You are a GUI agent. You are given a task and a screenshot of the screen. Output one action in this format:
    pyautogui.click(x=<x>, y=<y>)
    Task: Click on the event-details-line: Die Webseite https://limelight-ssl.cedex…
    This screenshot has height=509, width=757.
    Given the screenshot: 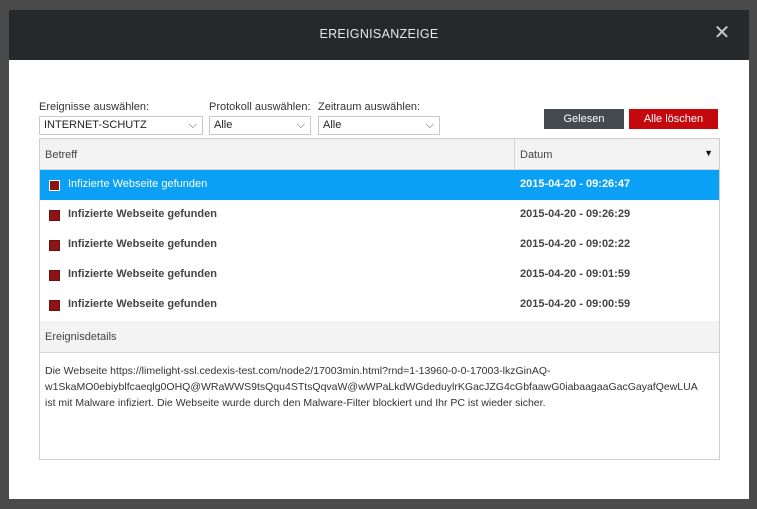 What is the action you would take?
    pyautogui.click(x=298, y=371)
    